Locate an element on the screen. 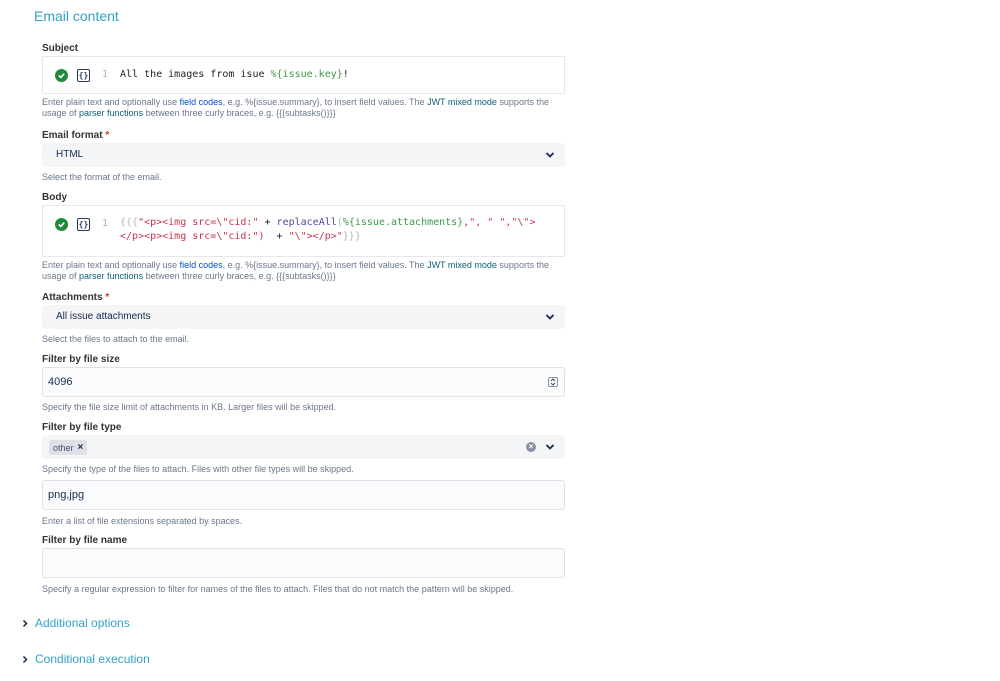  file-size-value: 4096 is located at coordinates (60, 382).